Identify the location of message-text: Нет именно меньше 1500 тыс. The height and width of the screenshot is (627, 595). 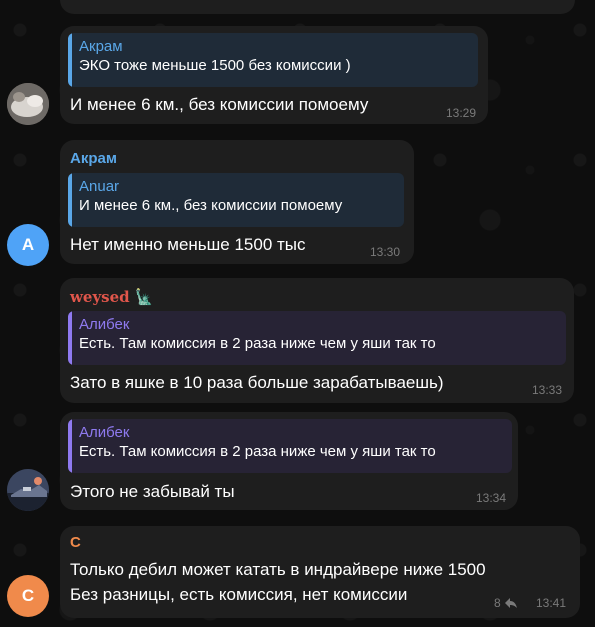
(188, 244).